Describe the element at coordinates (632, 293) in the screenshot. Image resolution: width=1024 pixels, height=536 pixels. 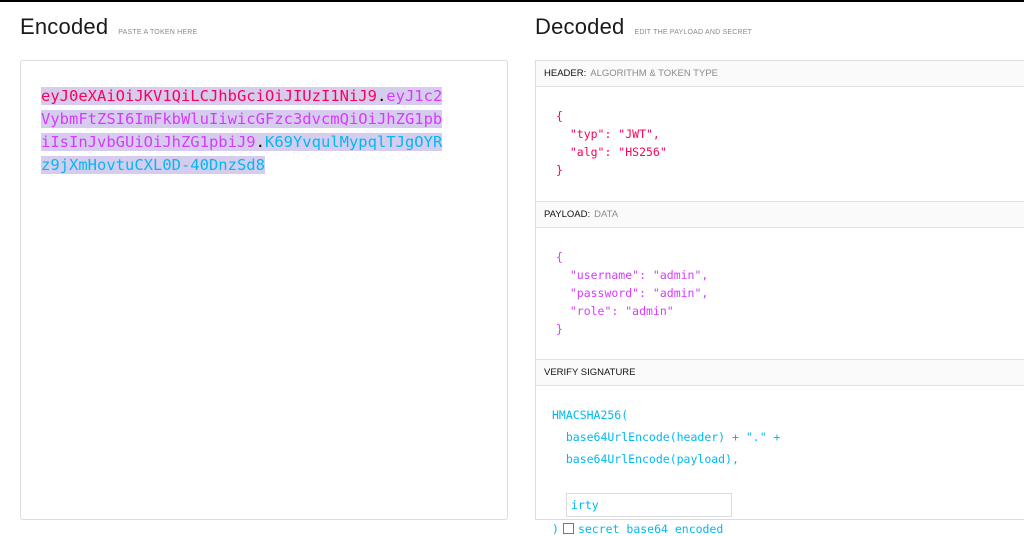
I see `json-line: "password": "admin",` at that location.